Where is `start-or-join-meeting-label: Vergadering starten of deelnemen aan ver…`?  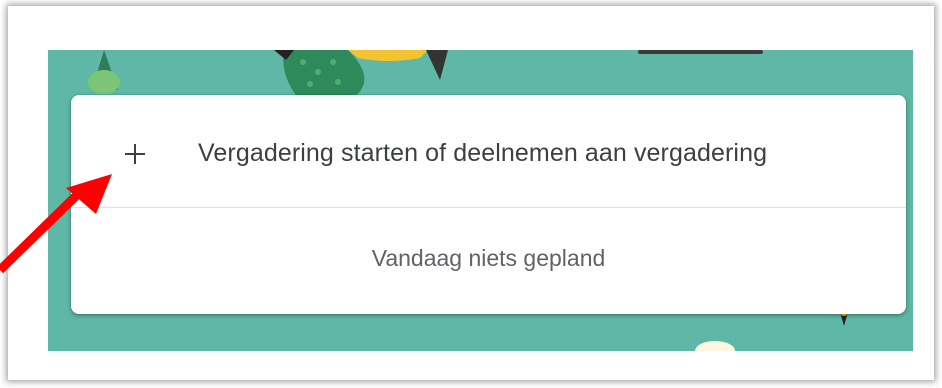 start-or-join-meeting-label: Vergadering starten of deelnemen aan ver… is located at coordinates (483, 153).